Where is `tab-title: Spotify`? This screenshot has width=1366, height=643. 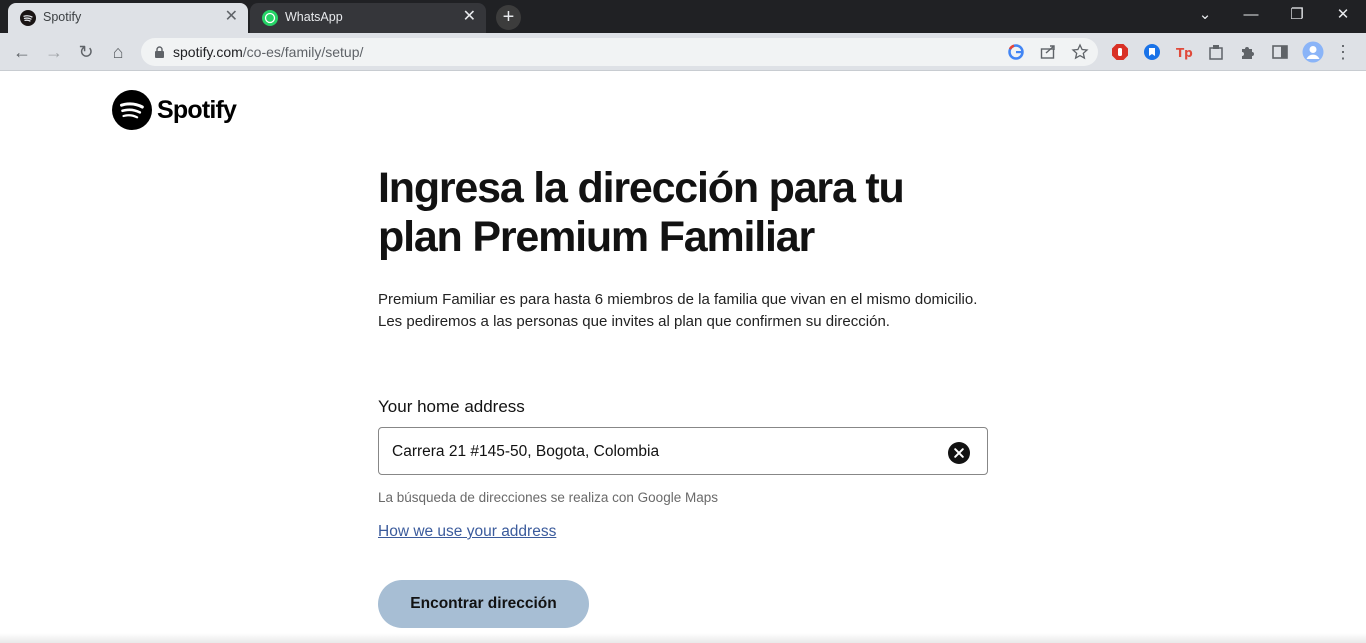
tab-title: Spotify is located at coordinates (62, 17).